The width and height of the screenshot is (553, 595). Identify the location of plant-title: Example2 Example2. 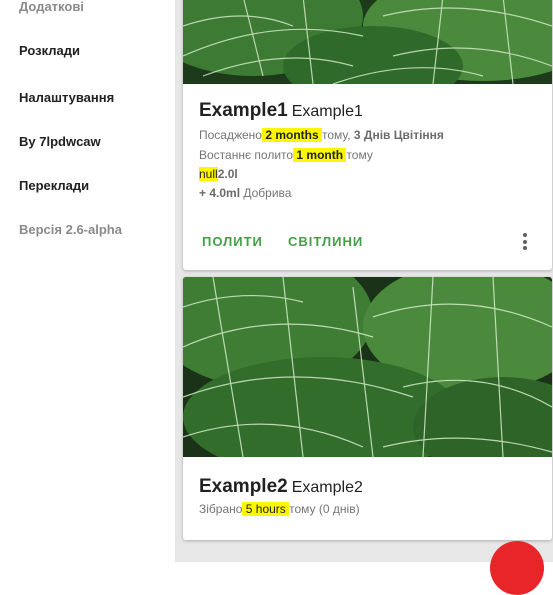
(281, 487).